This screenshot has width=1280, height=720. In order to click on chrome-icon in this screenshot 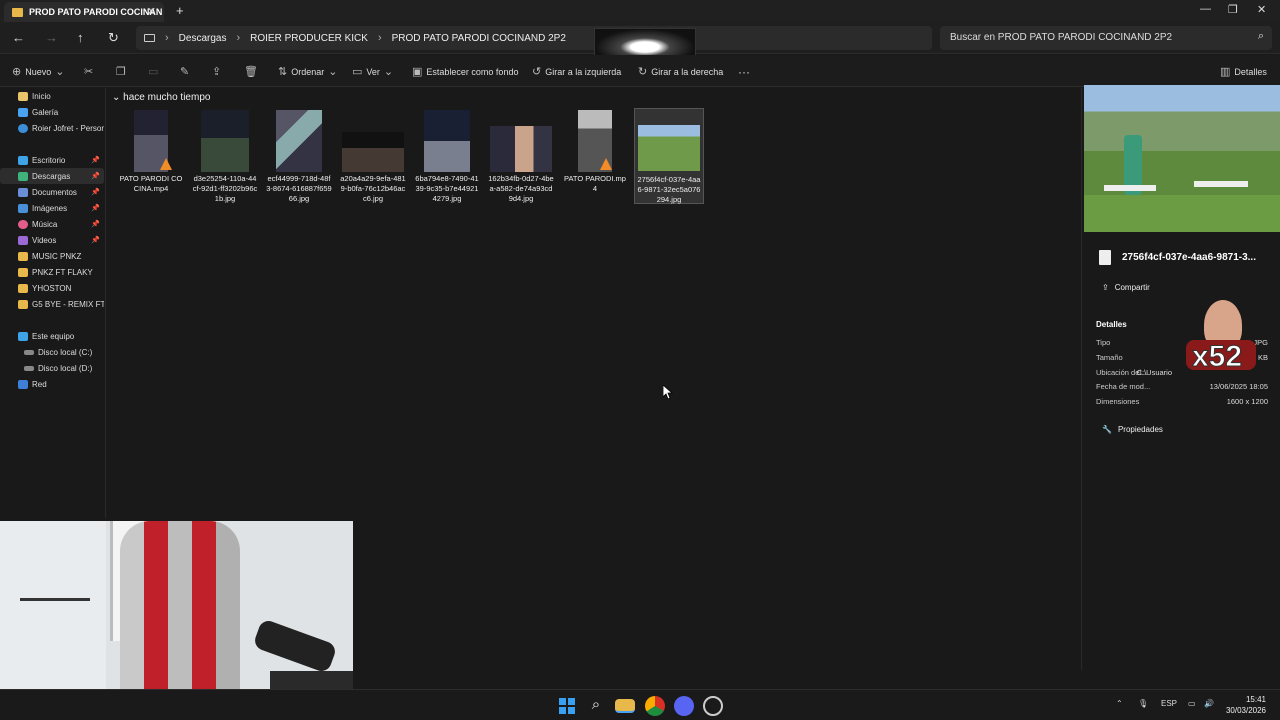, I will do `click(655, 706)`.